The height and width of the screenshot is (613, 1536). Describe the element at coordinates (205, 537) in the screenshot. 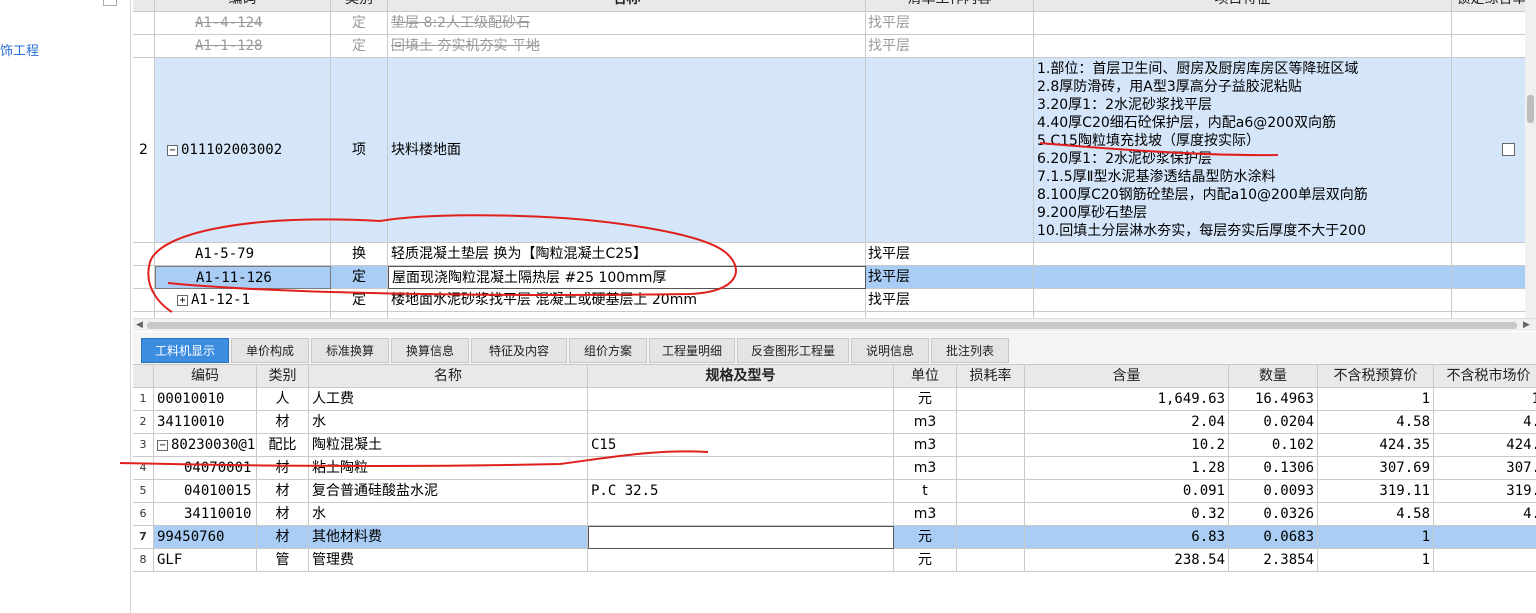

I see `row-code: 99450760` at that location.